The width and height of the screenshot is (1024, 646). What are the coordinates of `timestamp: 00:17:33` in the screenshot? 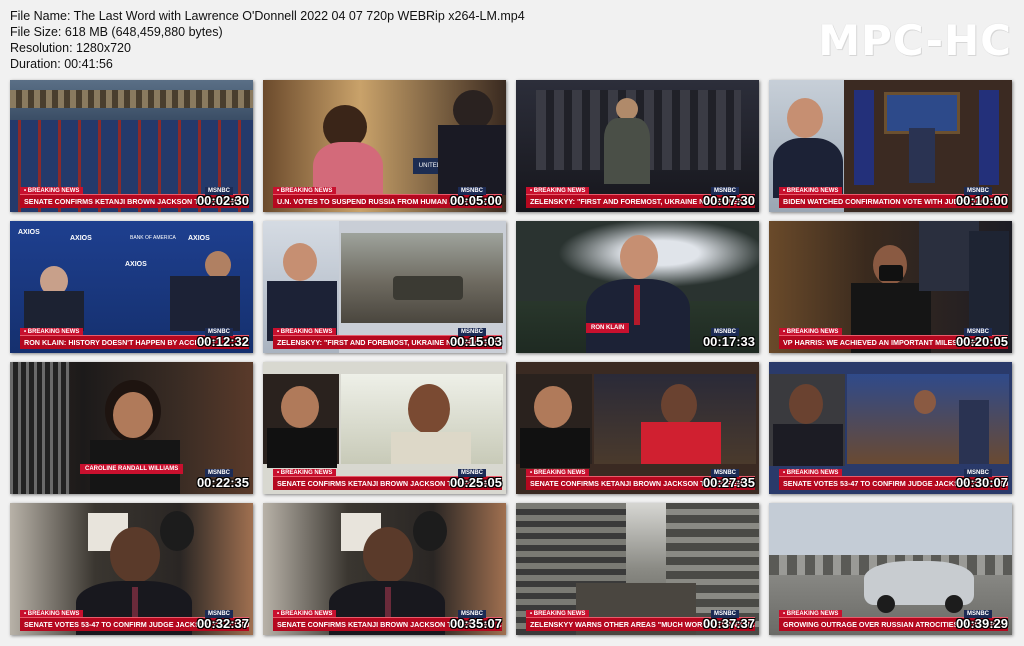 It's located at (728, 341).